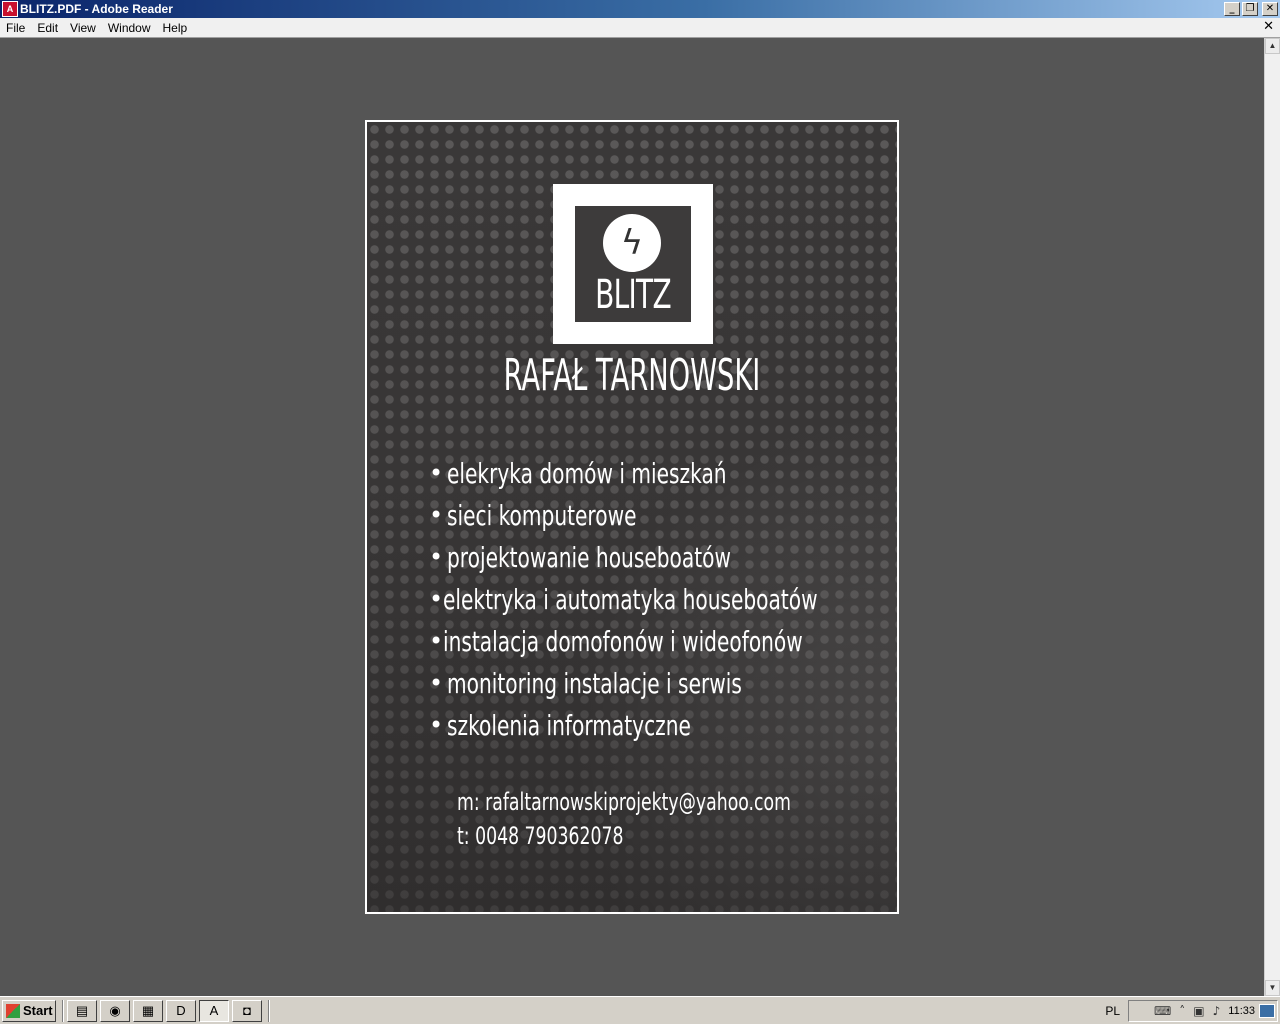  I want to click on list-item: • projektowanie houseboatów, so click(663, 557).